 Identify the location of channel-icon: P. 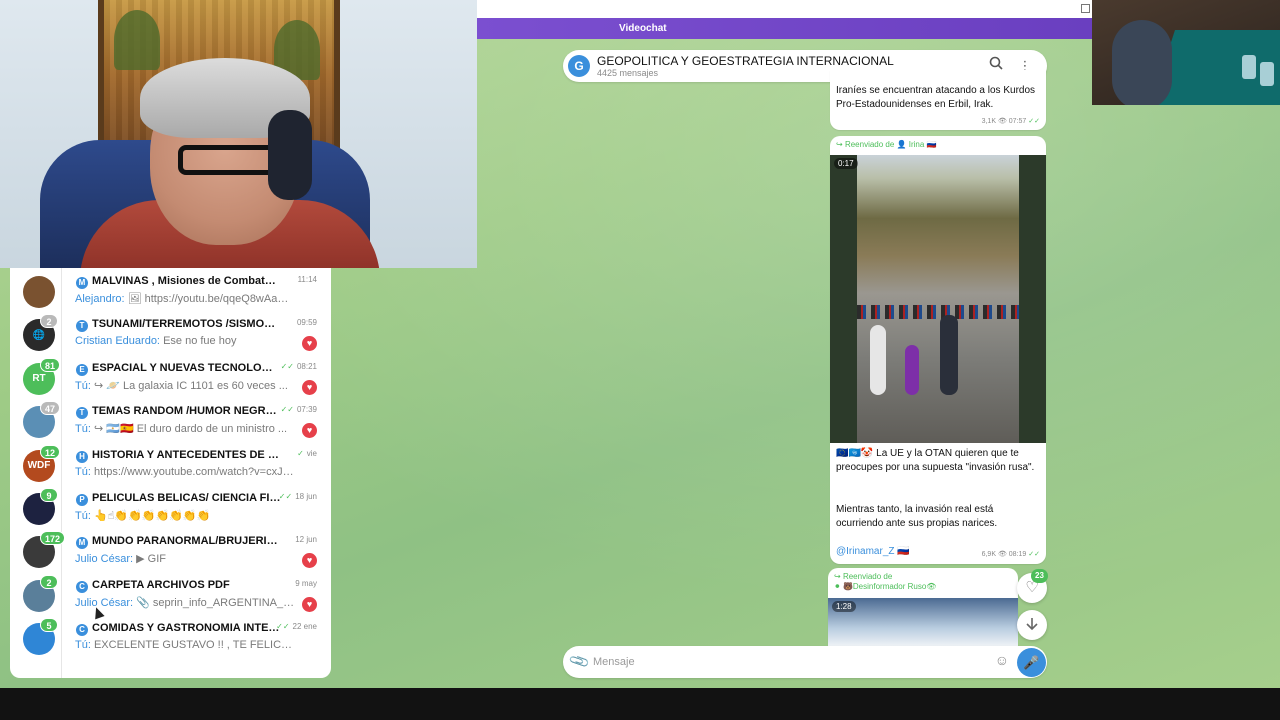
(82, 500).